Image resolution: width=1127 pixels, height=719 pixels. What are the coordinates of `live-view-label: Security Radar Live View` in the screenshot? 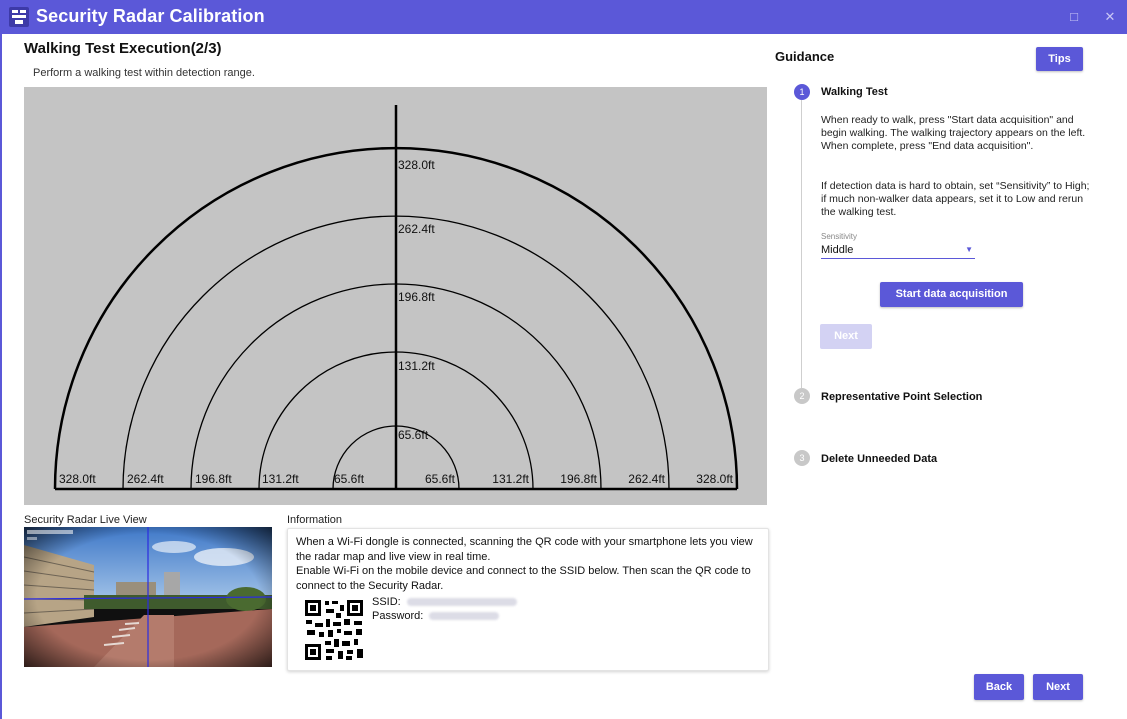 It's located at (85, 520).